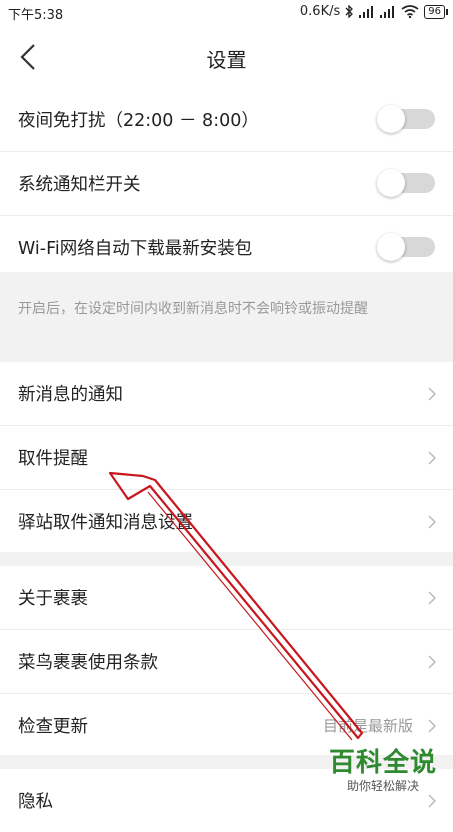 This screenshot has width=453, height=832. I want to click on dnd-hint: 开启后，在设定时间内收到新消息时不会响铃或振动提醒, so click(226, 317).